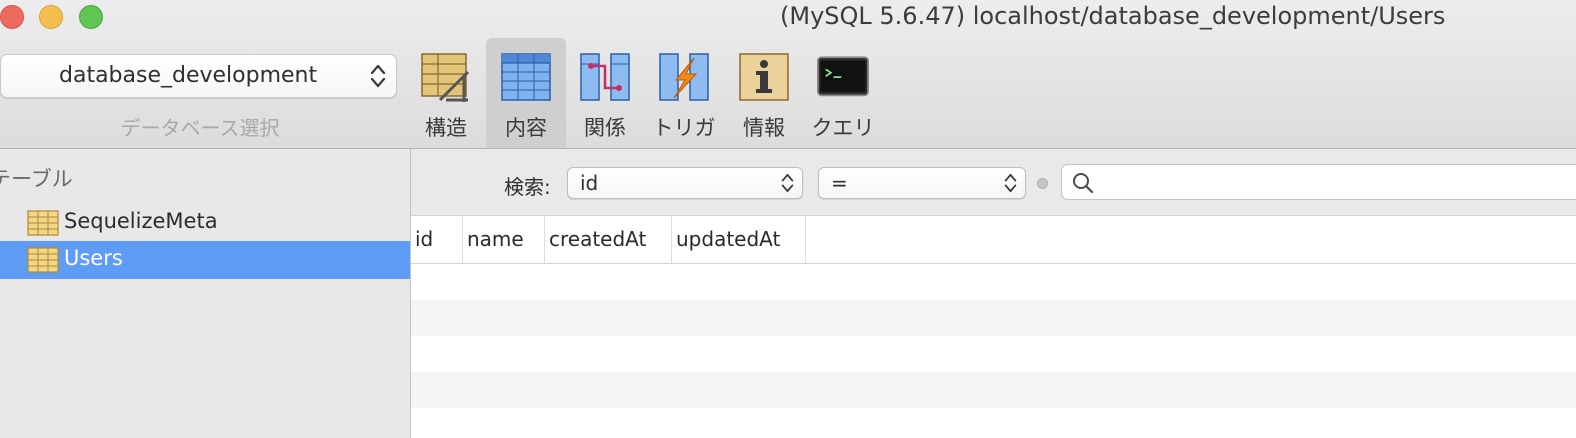  I want to click on toolbar-content-button: 内容, so click(526, 93).